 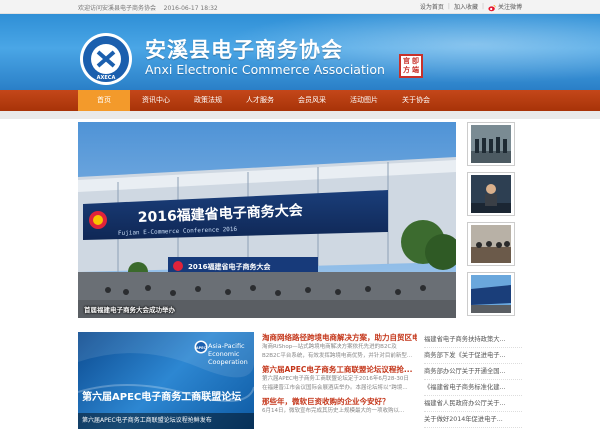 I want to click on association-logo: AXECA, so click(x=106, y=59).